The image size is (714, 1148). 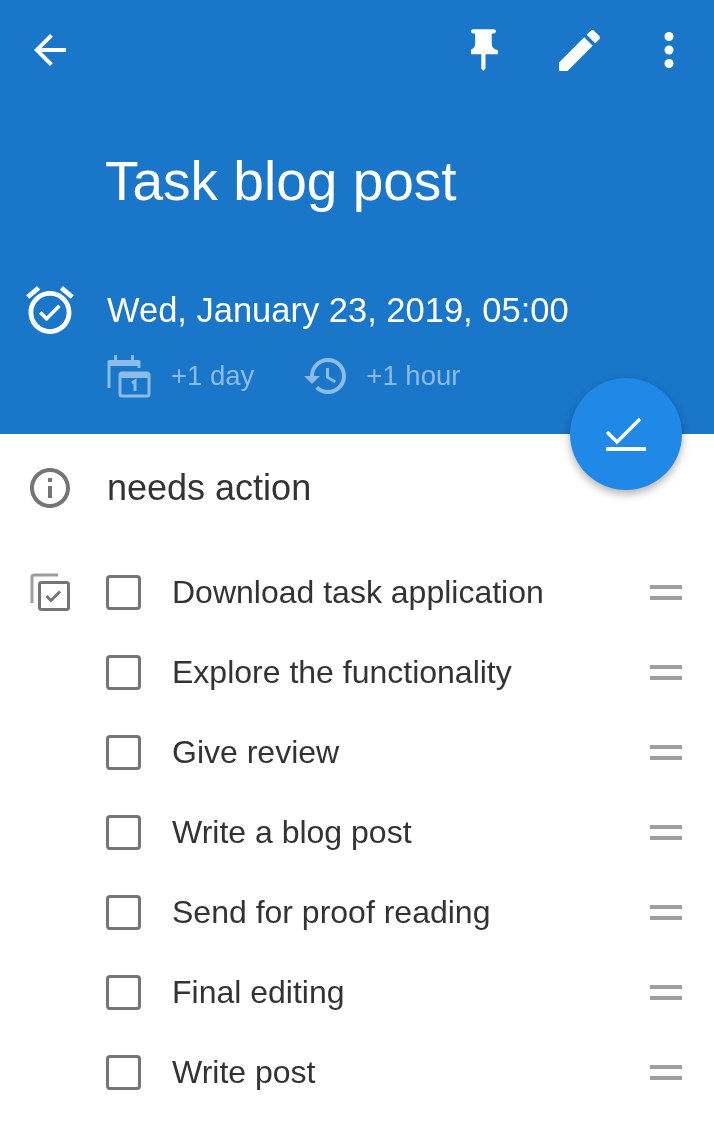 What do you see at coordinates (338, 310) in the screenshot?
I see `due-date: Wed, January 23, 2019, 05:00` at bounding box center [338, 310].